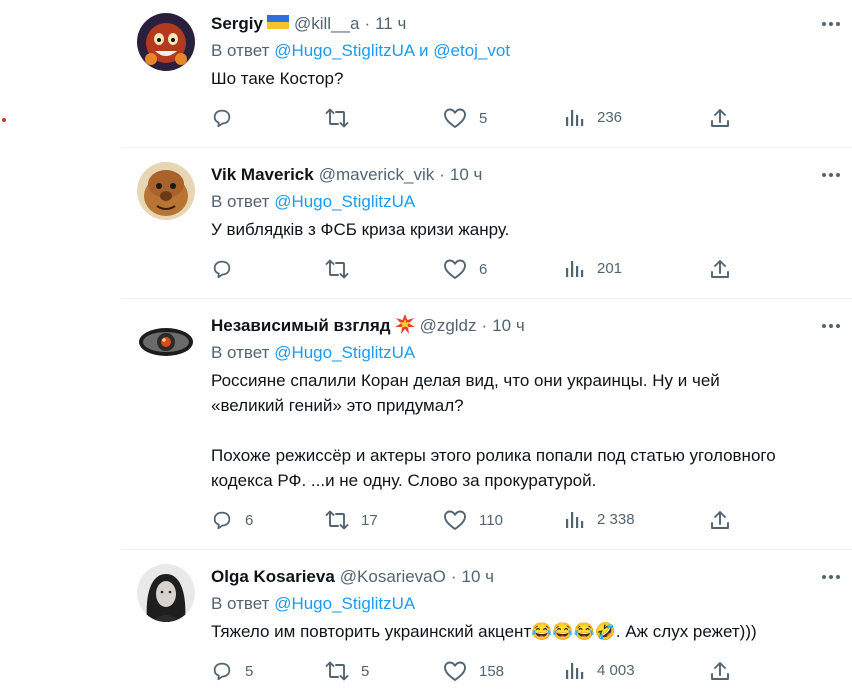 The image size is (852, 690). Describe the element at coordinates (277, 78) in the screenshot. I see `tweet-text: Шо таке Костор?` at that location.